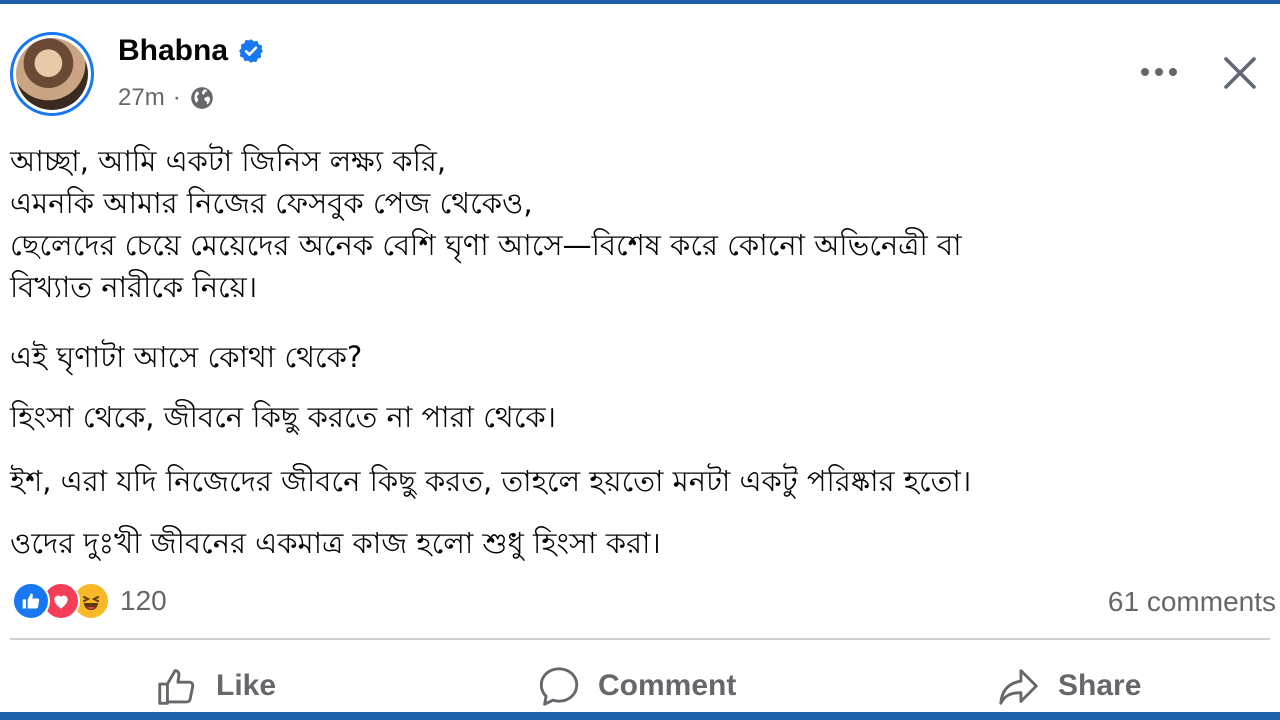 The height and width of the screenshot is (720, 1280). I want to click on top-border, so click(640, 2).